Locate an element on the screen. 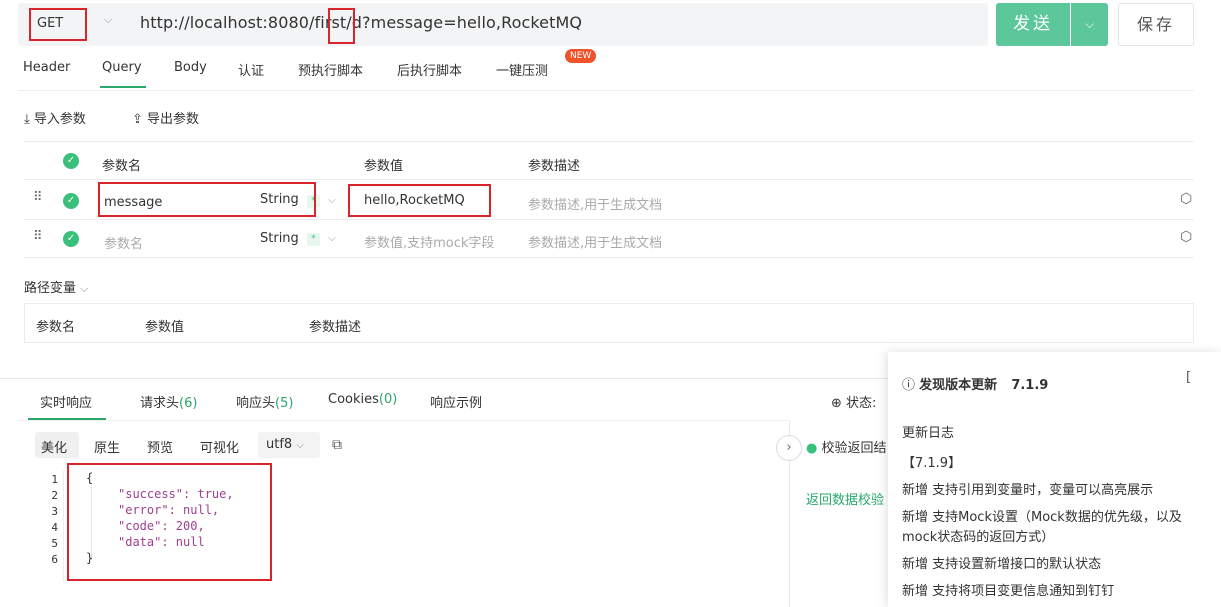 This screenshot has height=607, width=1221. download-icon: ⤓ is located at coordinates (27, 119).